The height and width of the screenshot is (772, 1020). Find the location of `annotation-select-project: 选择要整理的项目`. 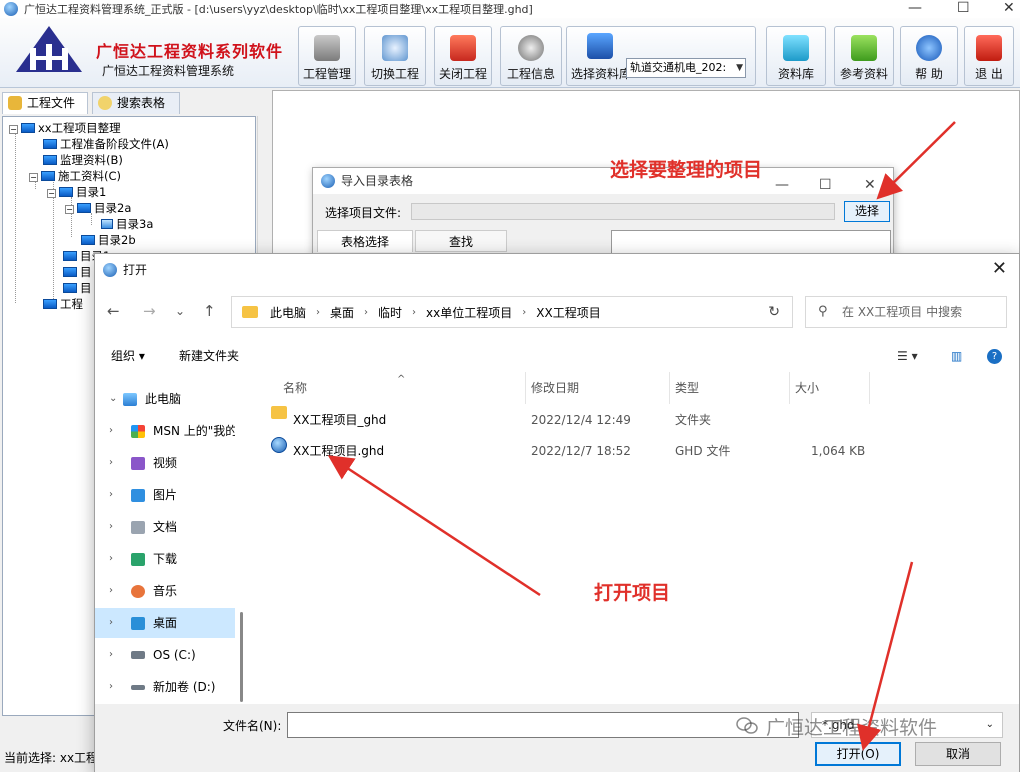

annotation-select-project: 选择要整理的项目 is located at coordinates (686, 170).